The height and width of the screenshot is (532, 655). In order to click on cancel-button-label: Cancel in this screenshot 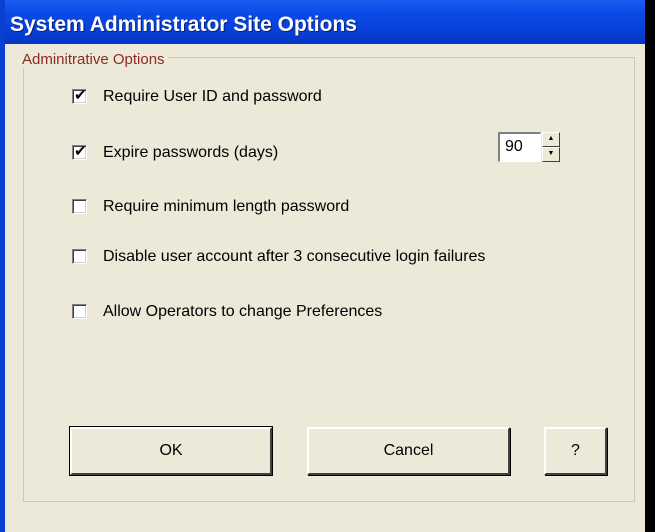, I will do `click(408, 450)`.